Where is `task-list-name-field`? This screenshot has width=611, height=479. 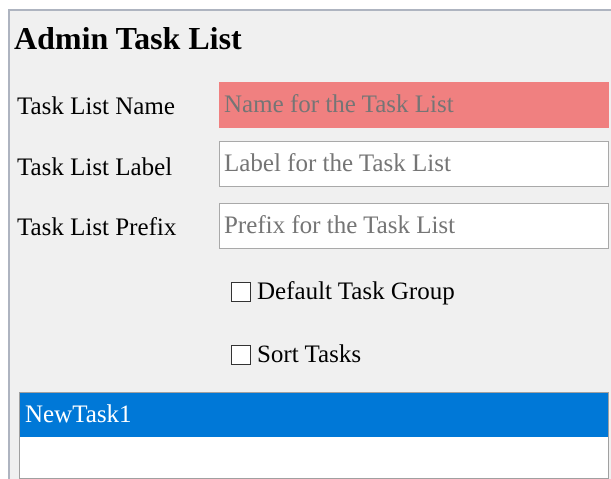
task-list-name-field is located at coordinates (414, 105).